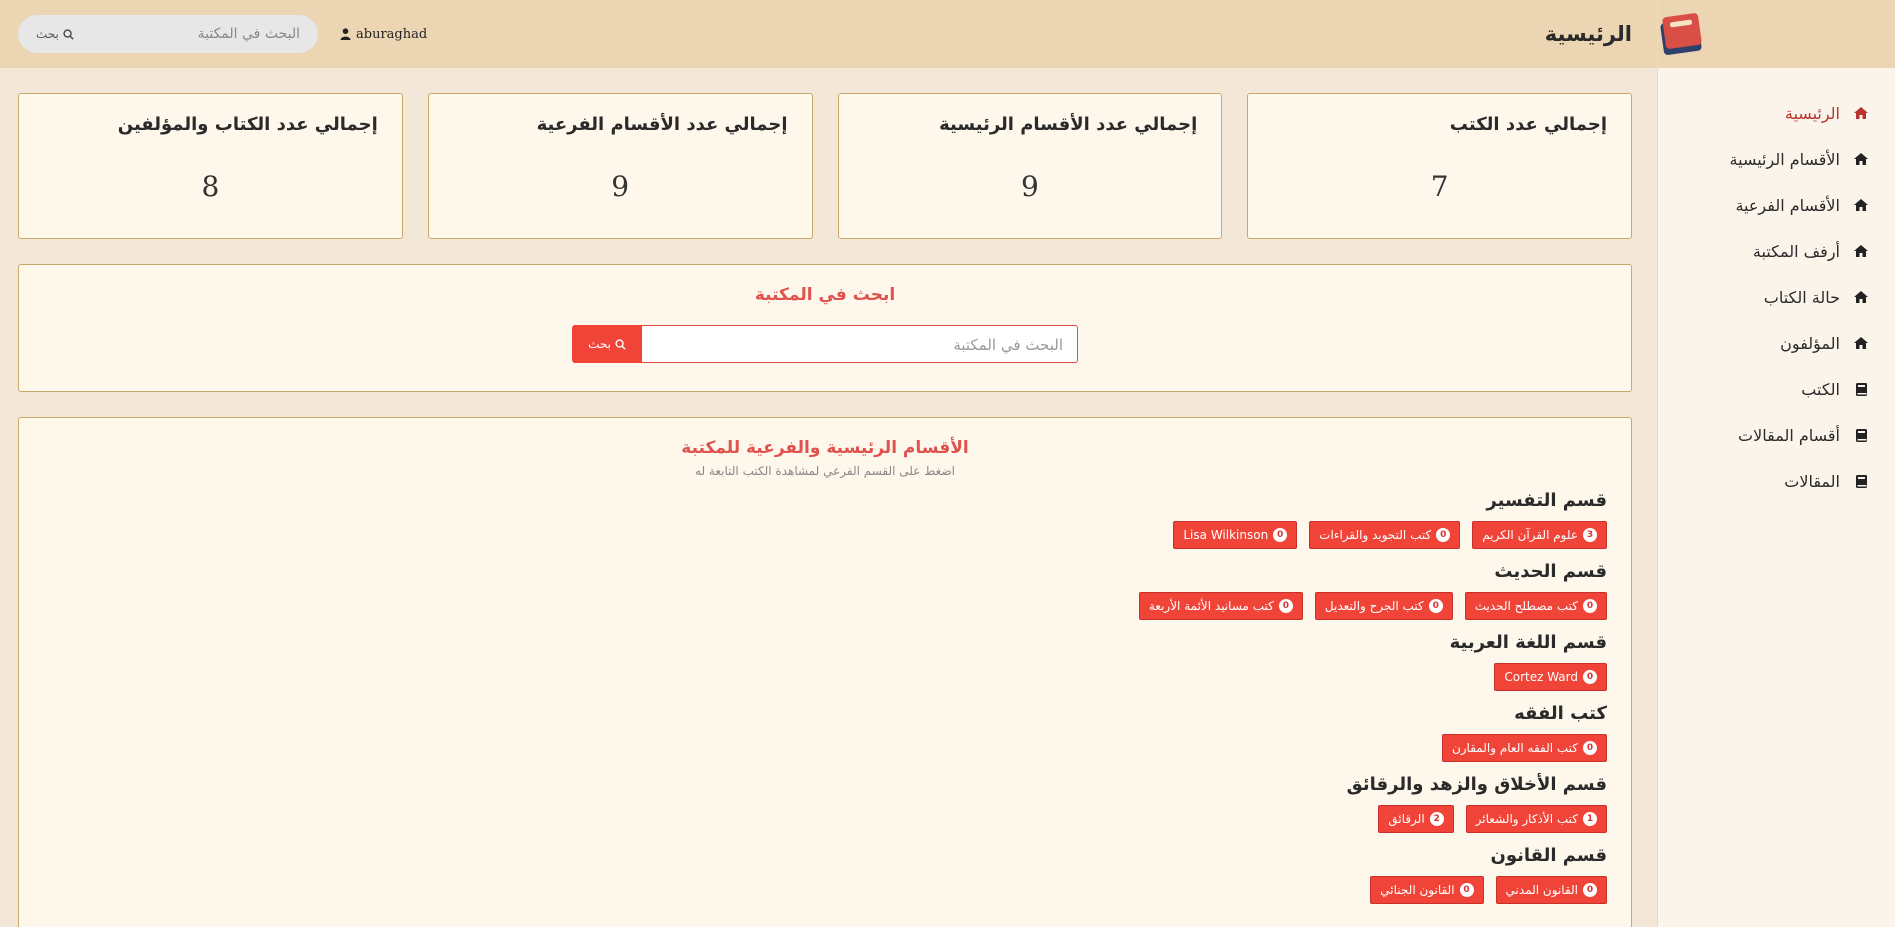 This screenshot has height=927, width=1895. I want to click on stat-card-books: إجمالي عدد الكتب 7, so click(1439, 166).